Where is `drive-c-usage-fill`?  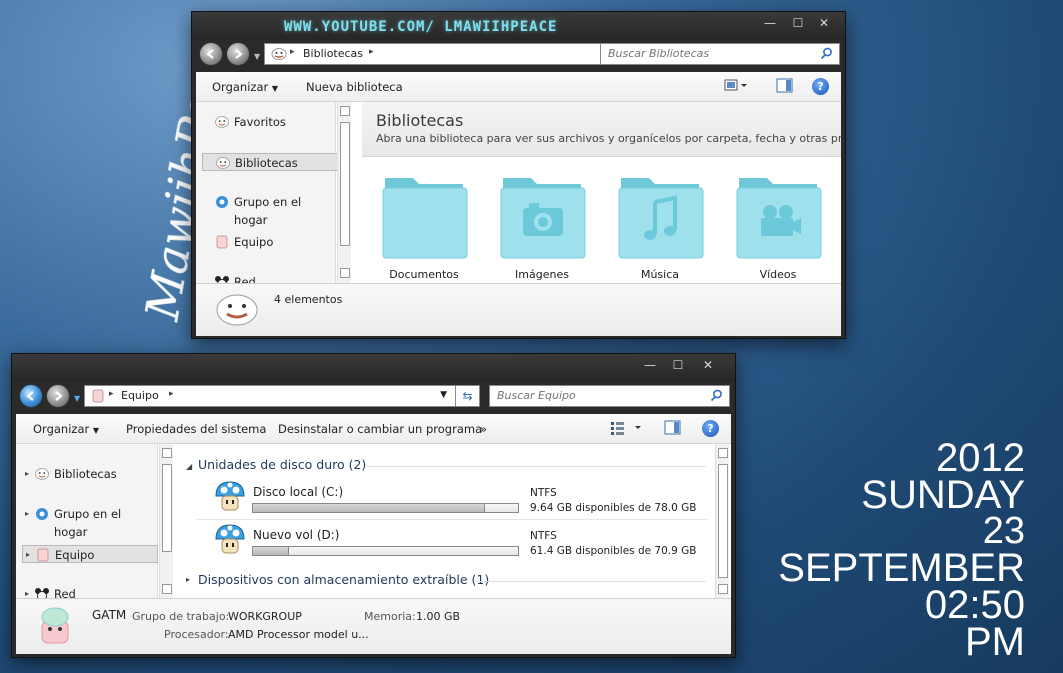 drive-c-usage-fill is located at coordinates (369, 508).